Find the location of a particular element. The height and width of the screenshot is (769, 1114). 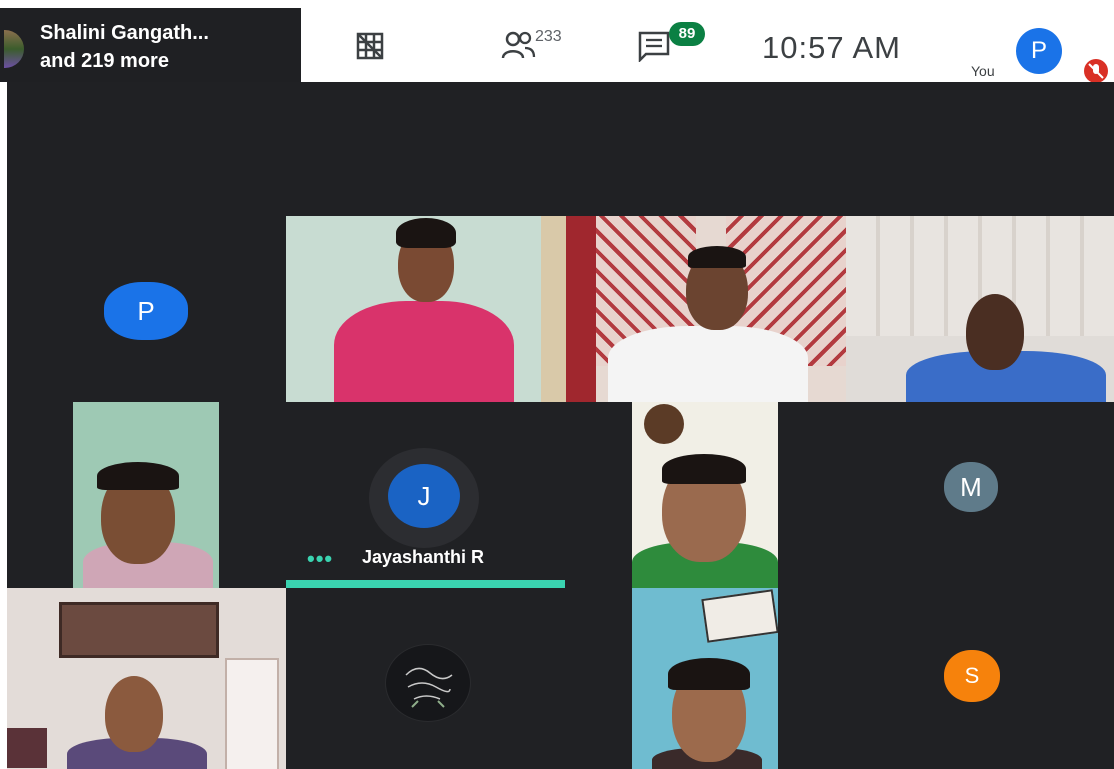

people-icon is located at coordinates (518, 45).